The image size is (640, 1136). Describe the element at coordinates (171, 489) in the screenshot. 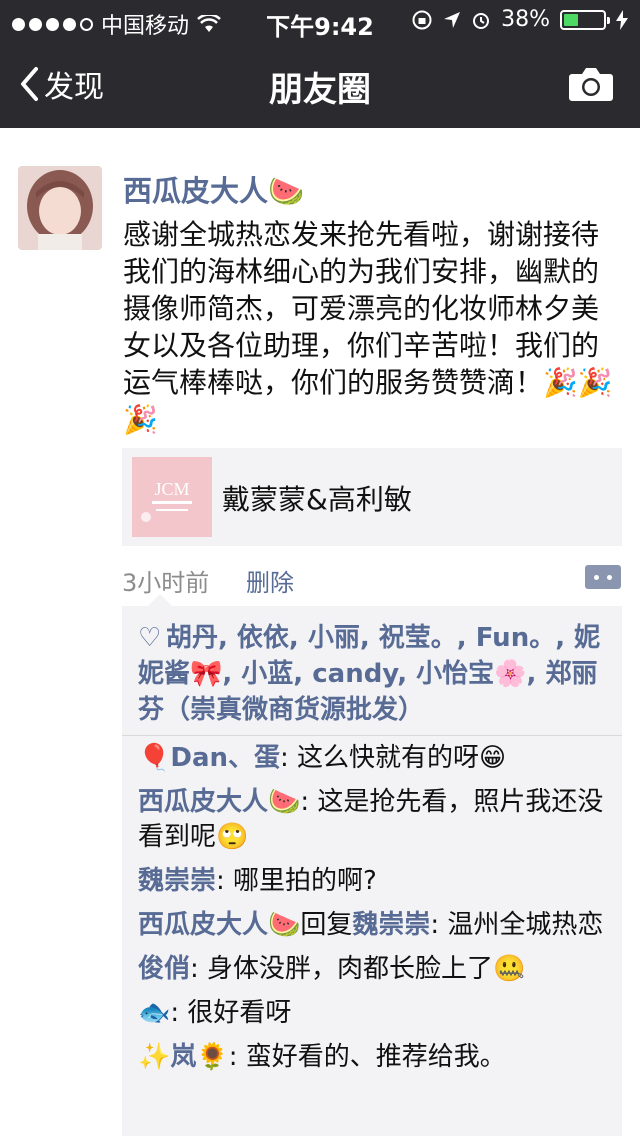

I see `svg-text: JCM` at that location.